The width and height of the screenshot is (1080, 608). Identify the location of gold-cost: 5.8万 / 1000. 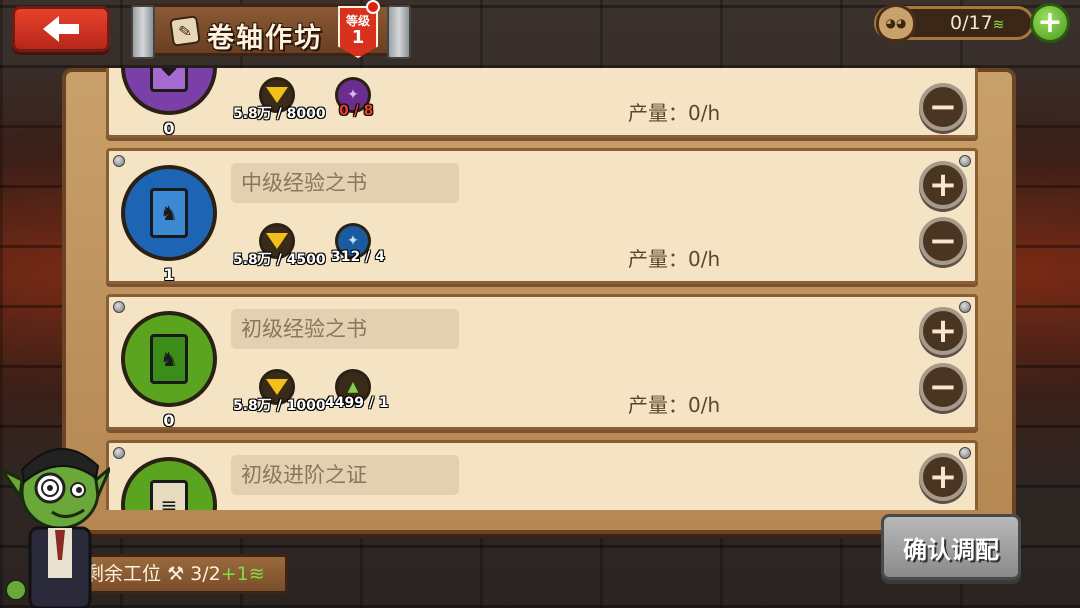
(279, 406).